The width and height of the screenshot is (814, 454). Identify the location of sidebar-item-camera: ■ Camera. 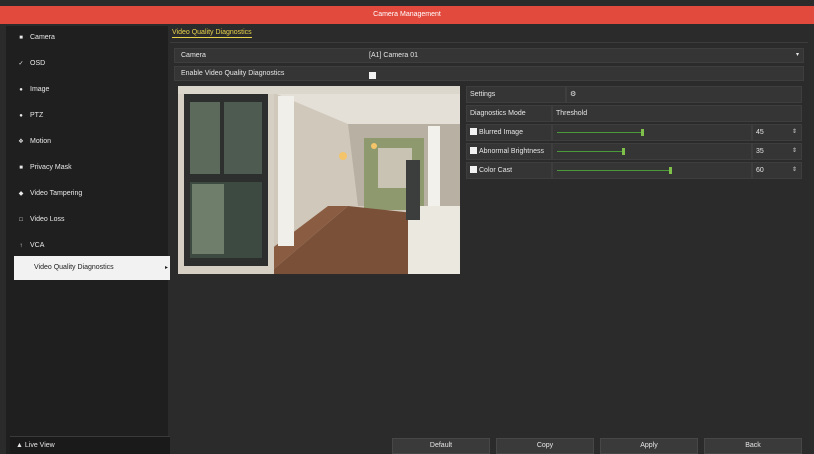
(88, 38).